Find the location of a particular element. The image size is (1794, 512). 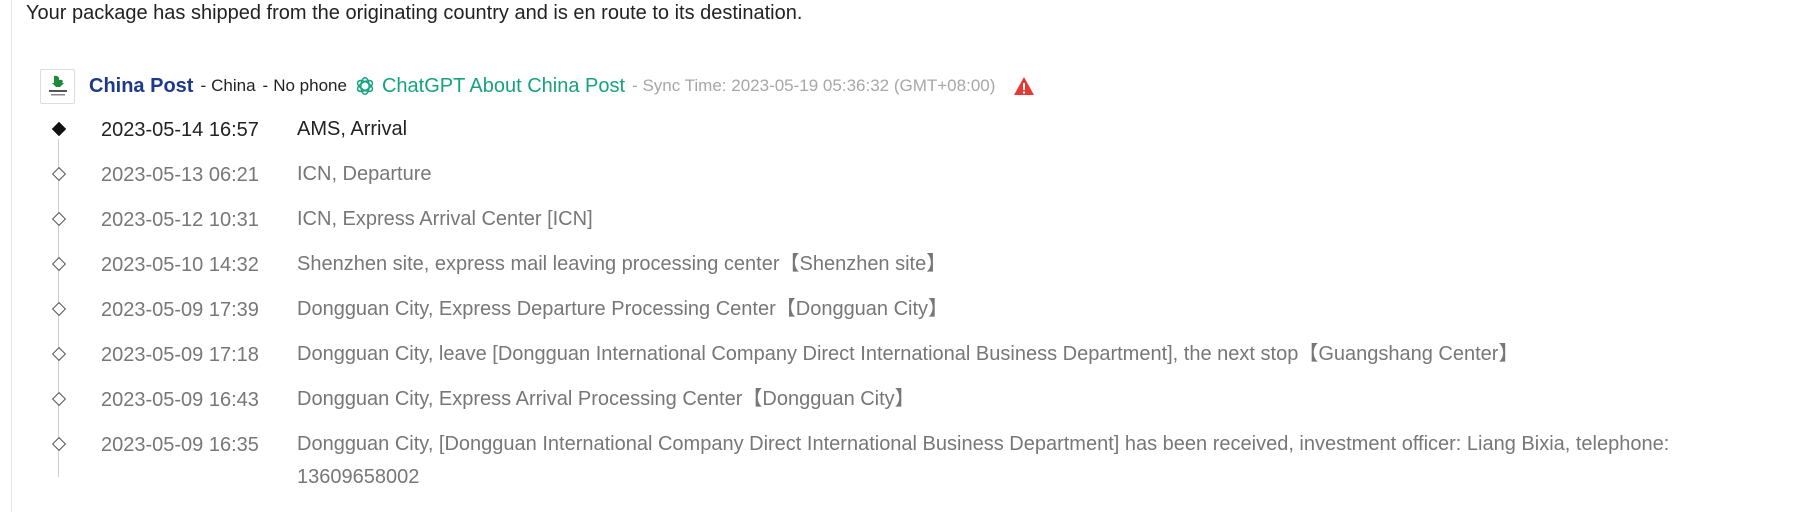

event-time: 2023-05-12 10:31 is located at coordinates (180, 220).